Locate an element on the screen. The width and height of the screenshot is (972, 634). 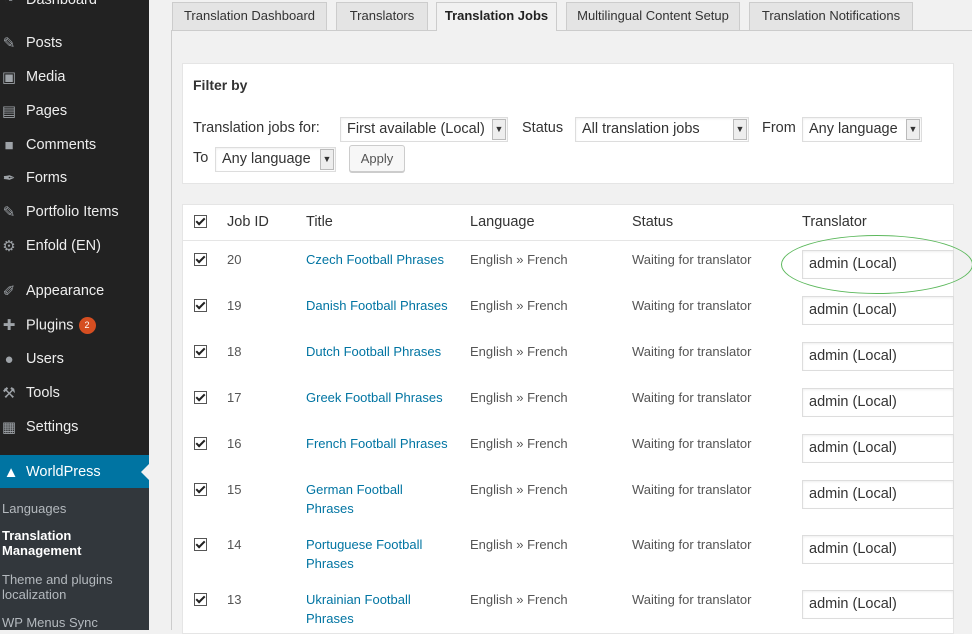
menu-forms: ✒ Forms is located at coordinates (74, 178).